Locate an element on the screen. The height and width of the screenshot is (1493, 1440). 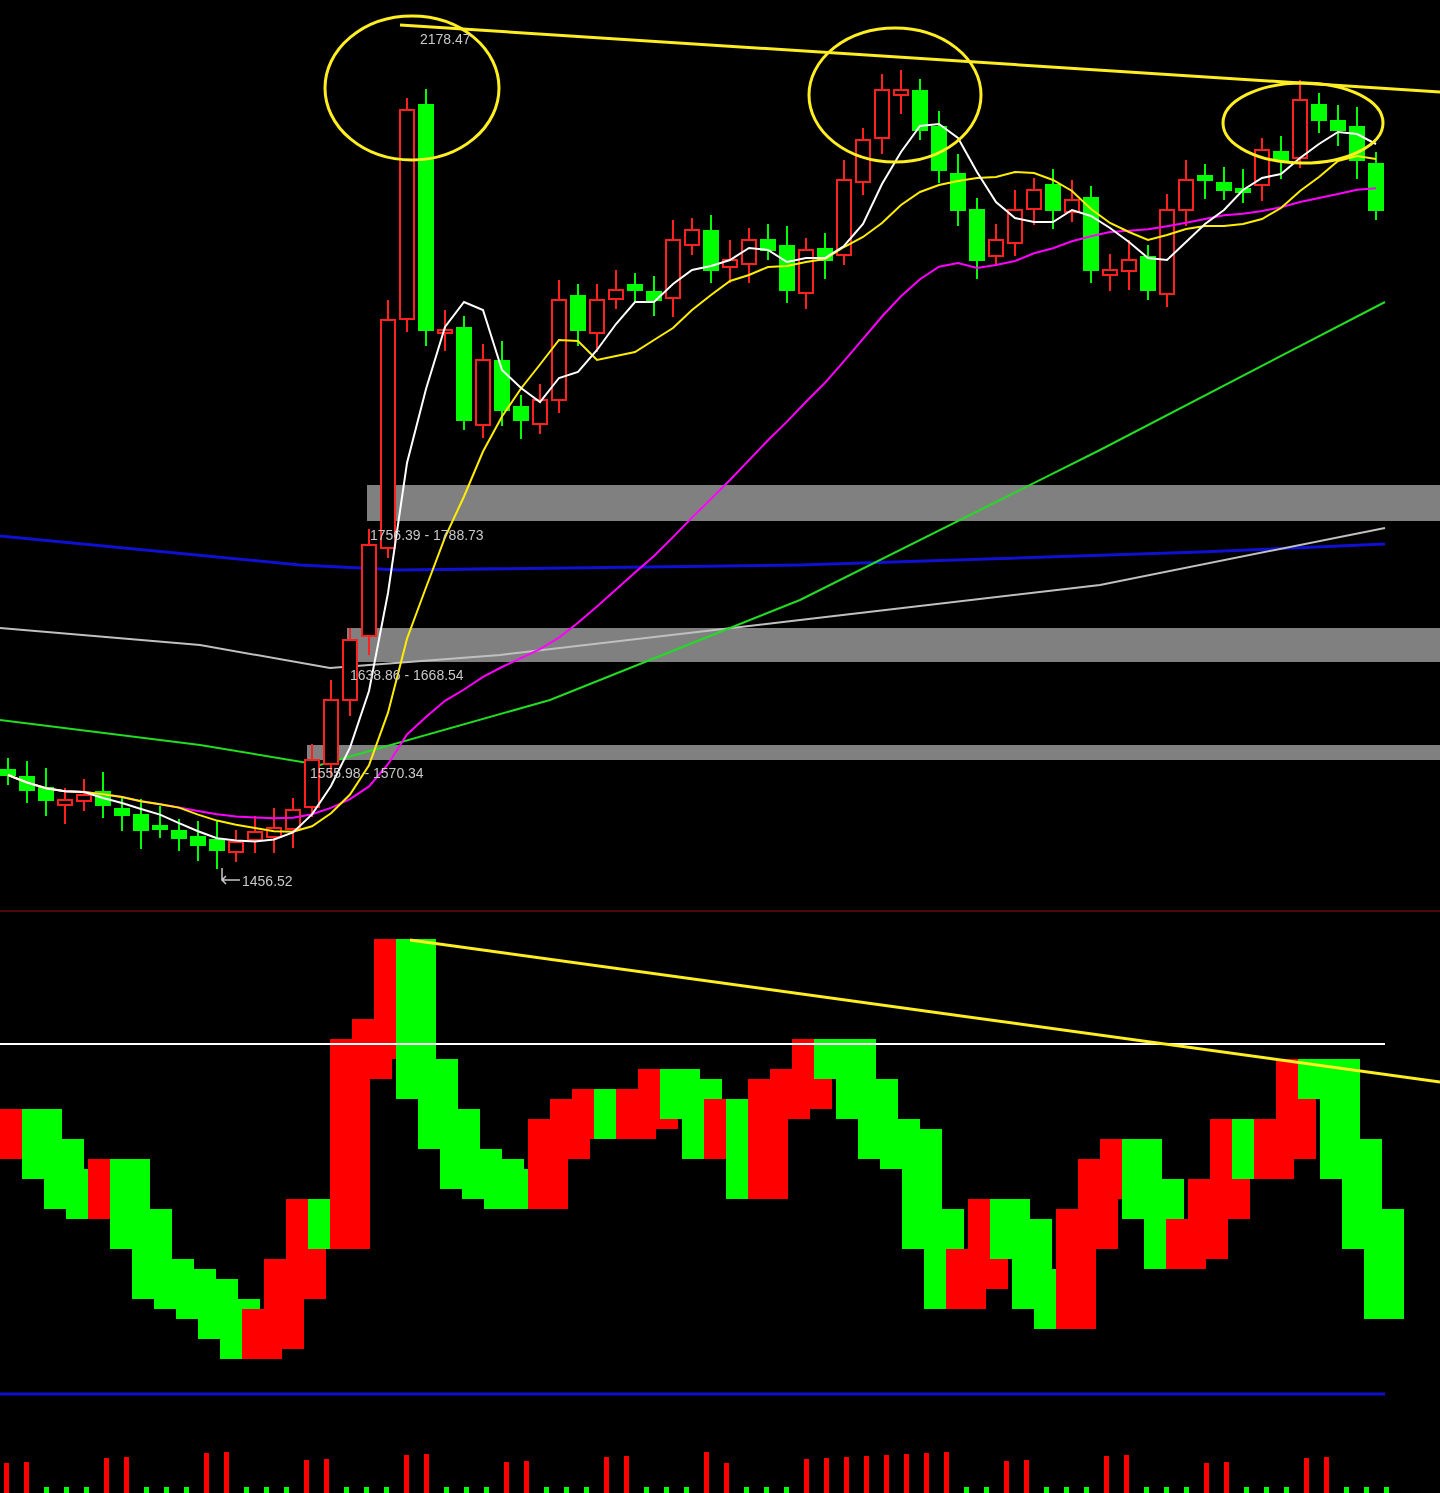
peak-price-label: 2178.47 is located at coordinates (445, 39).